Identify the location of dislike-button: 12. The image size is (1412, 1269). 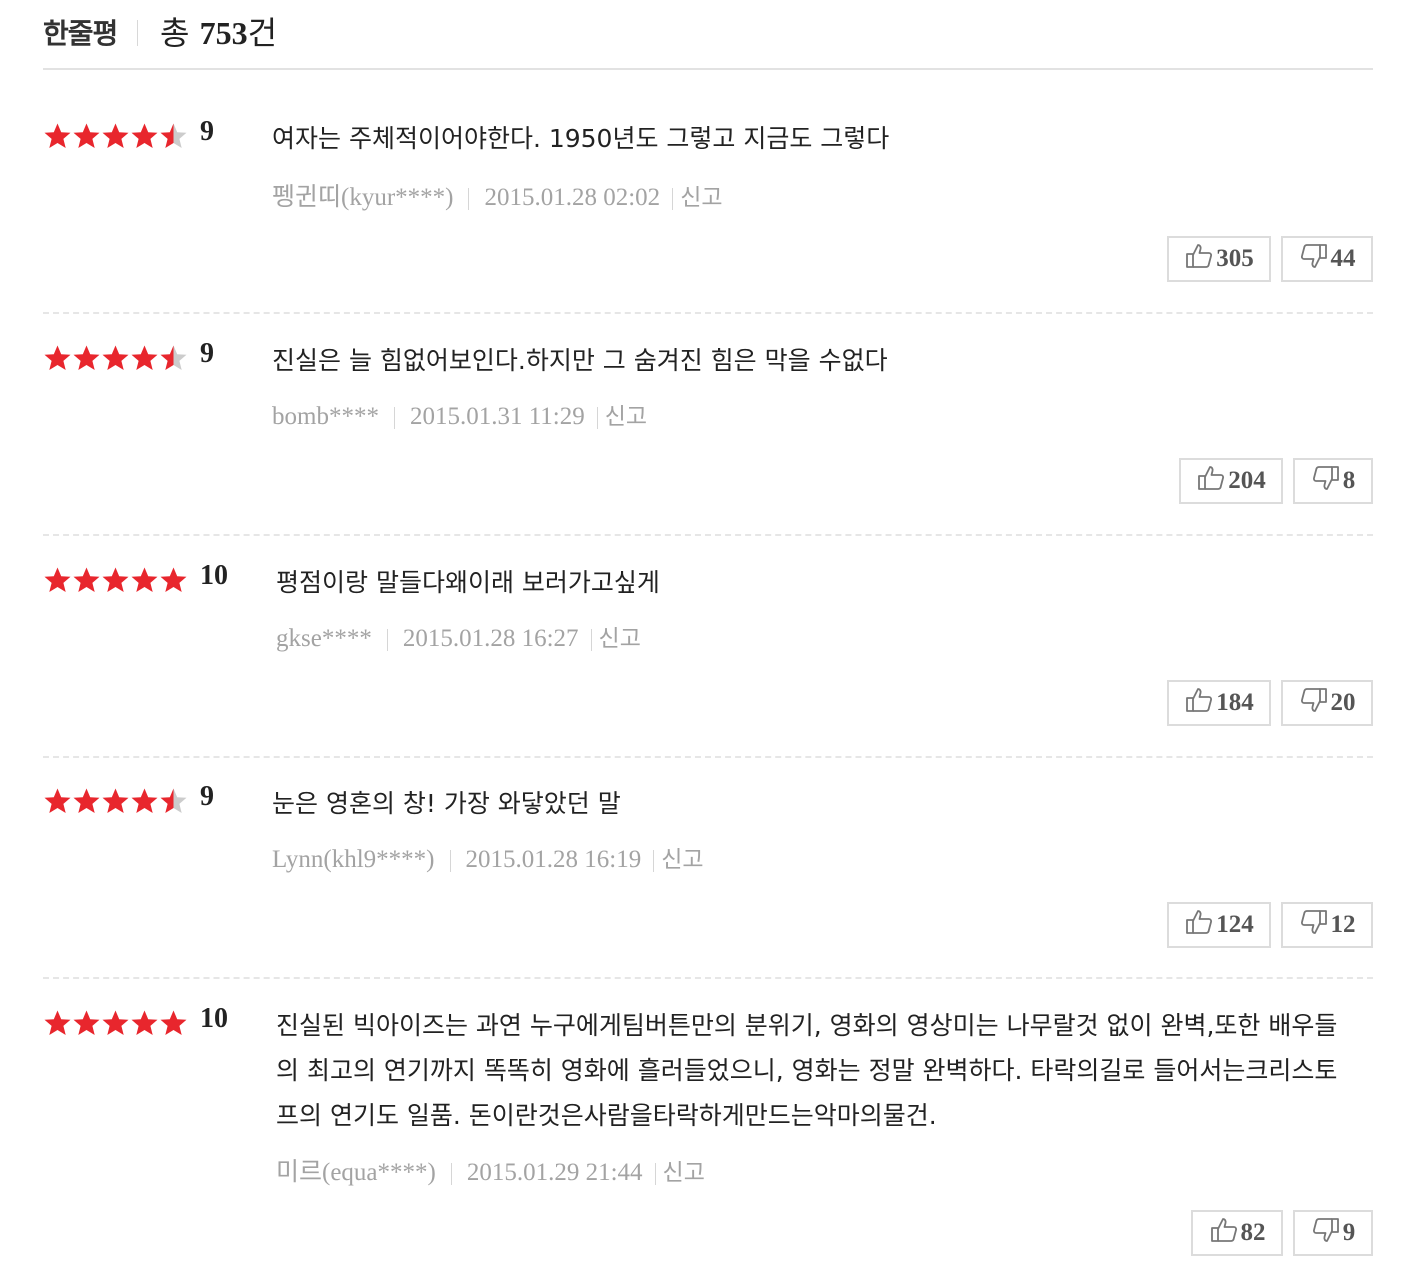
(1327, 925).